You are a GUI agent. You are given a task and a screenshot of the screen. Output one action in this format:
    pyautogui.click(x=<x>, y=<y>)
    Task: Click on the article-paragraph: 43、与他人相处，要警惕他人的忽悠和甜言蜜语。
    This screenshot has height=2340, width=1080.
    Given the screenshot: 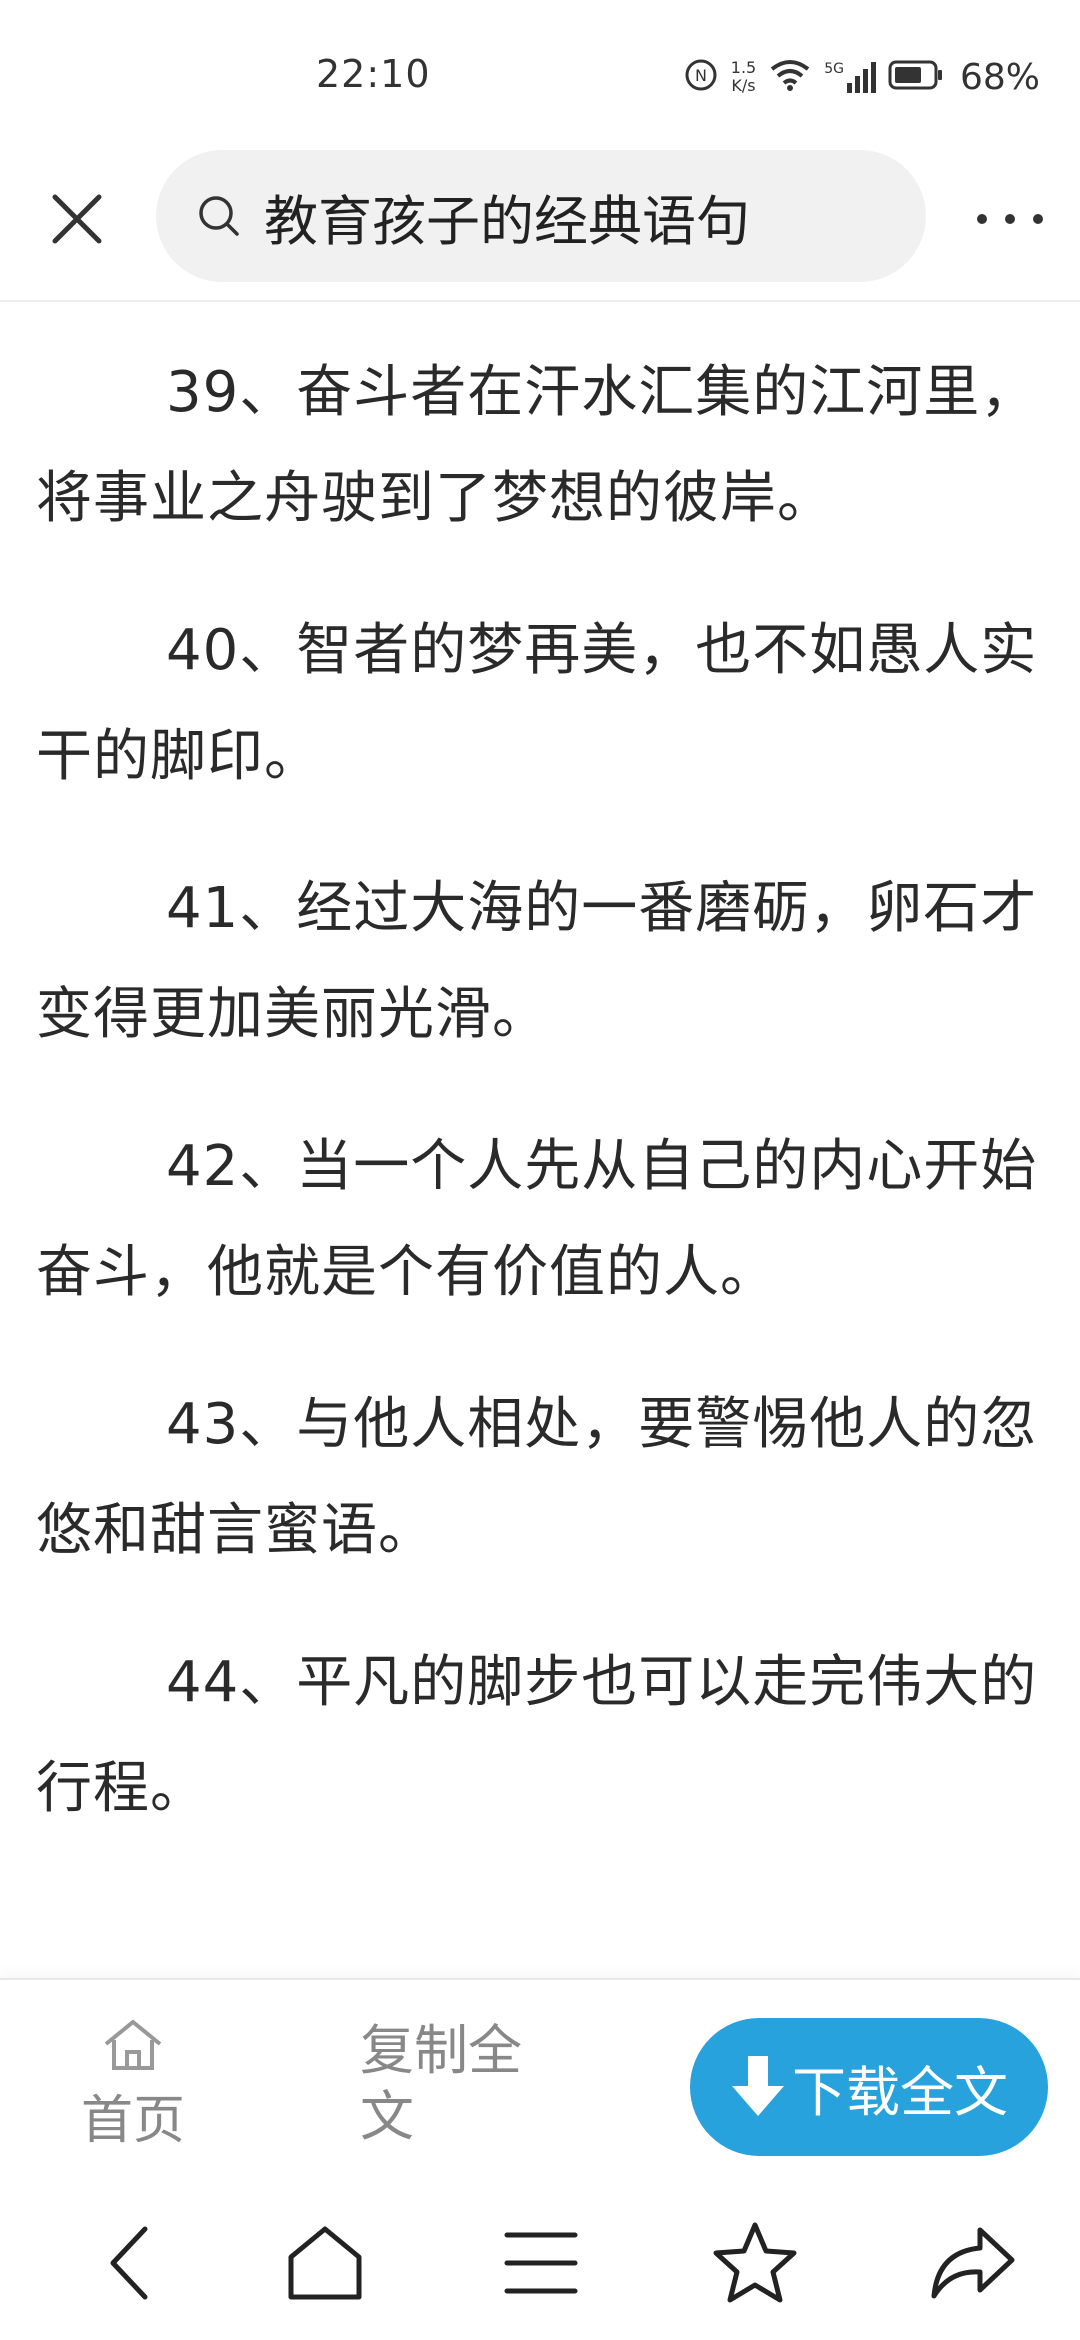 What is the action you would take?
    pyautogui.click(x=537, y=1477)
    